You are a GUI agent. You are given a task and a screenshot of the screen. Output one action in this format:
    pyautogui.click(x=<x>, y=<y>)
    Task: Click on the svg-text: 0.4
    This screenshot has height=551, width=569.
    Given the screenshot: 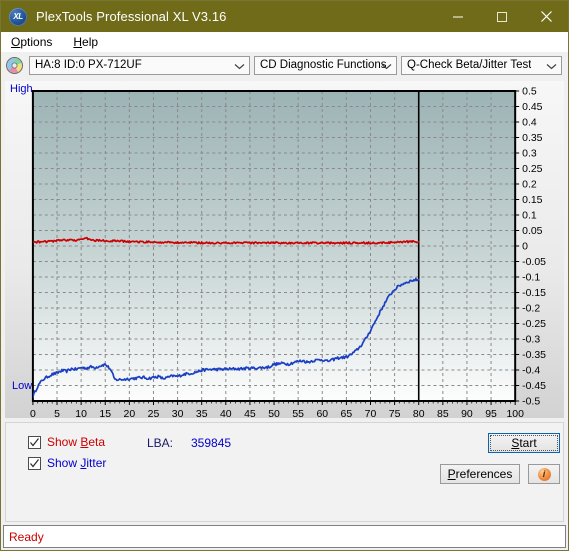 What is the action you would take?
    pyautogui.click(x=529, y=123)
    